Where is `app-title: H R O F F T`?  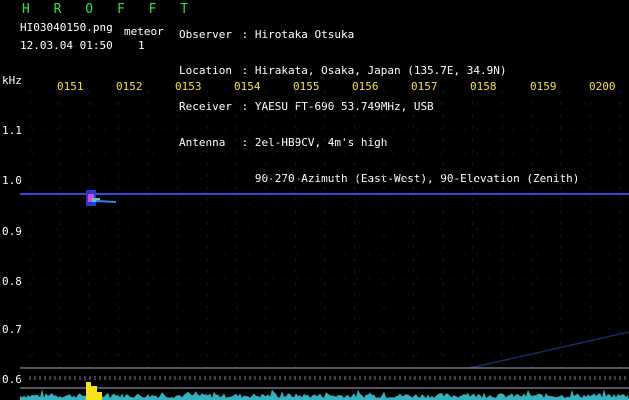
app-title: H R O F F T is located at coordinates (109, 9).